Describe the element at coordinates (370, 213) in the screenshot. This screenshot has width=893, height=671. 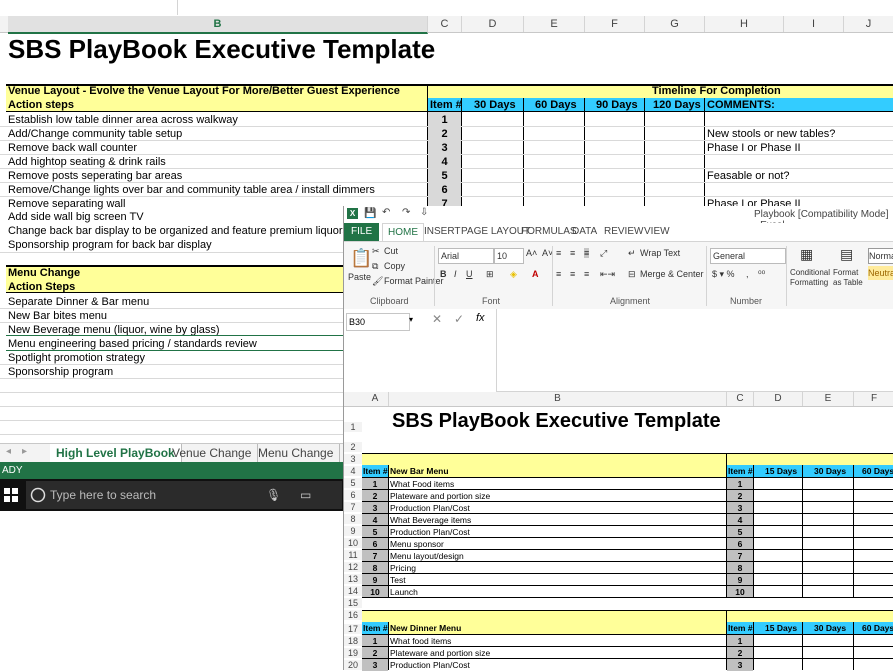
I see `save-icon: 💾` at that location.